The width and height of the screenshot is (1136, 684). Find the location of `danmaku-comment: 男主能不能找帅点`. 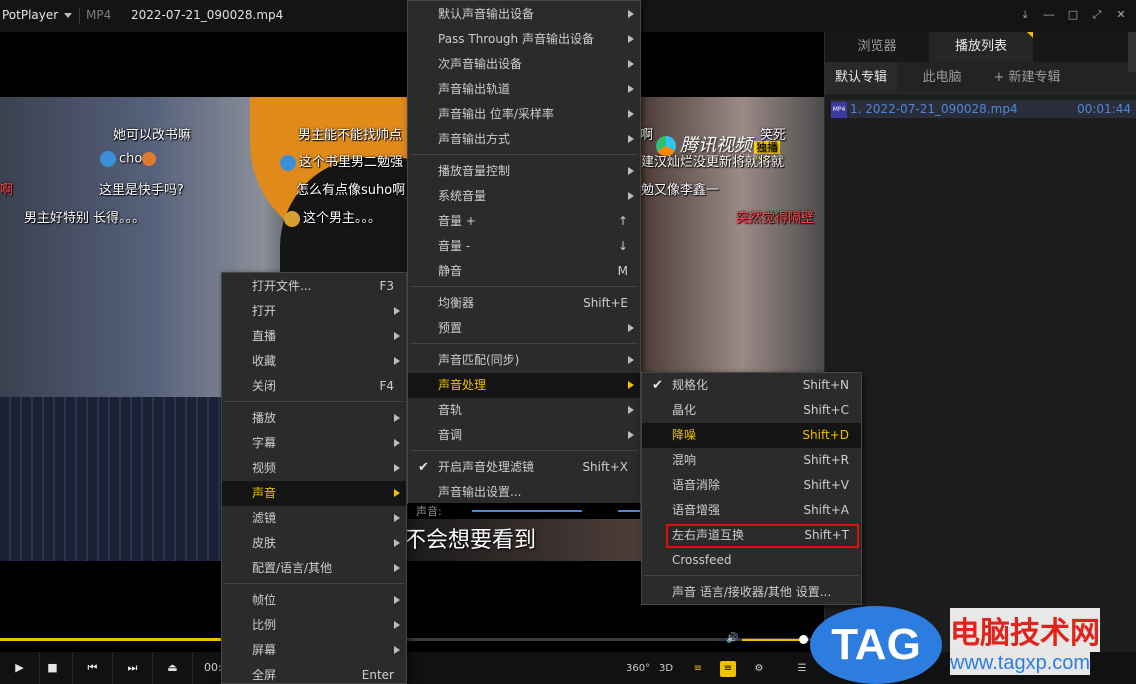

danmaku-comment: 男主能不能找帅点 is located at coordinates (350, 135).